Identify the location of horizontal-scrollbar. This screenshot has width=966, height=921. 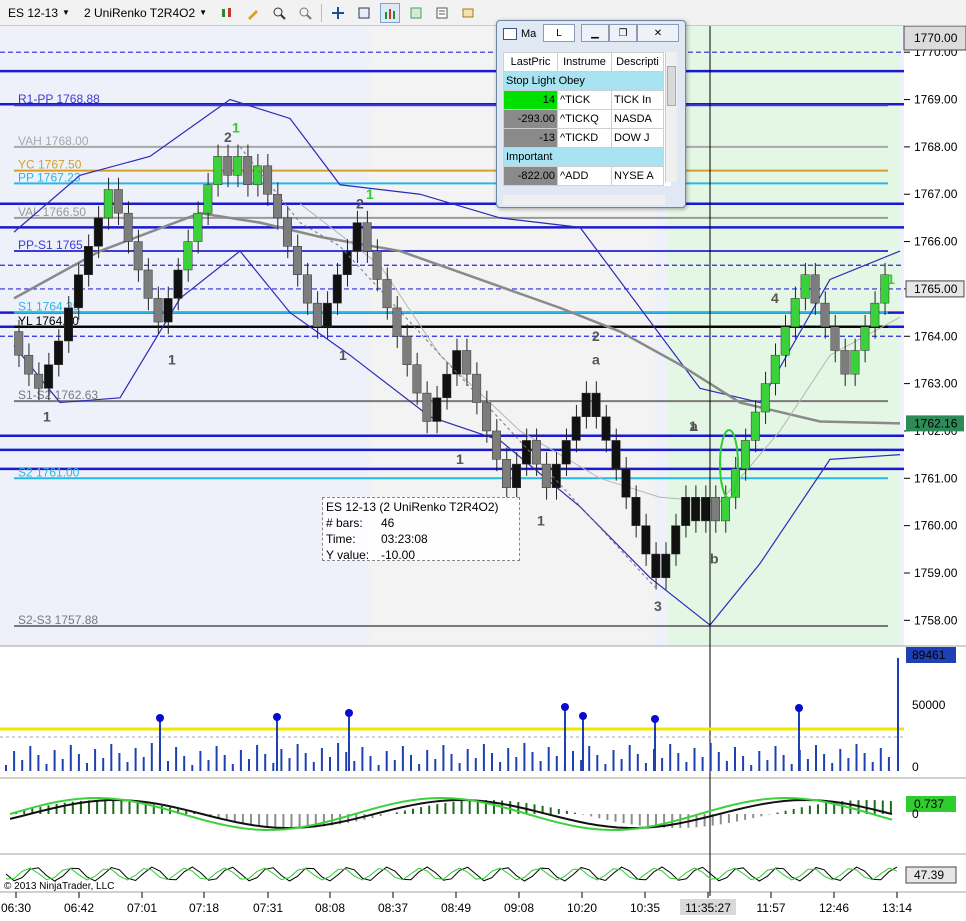
(584, 200).